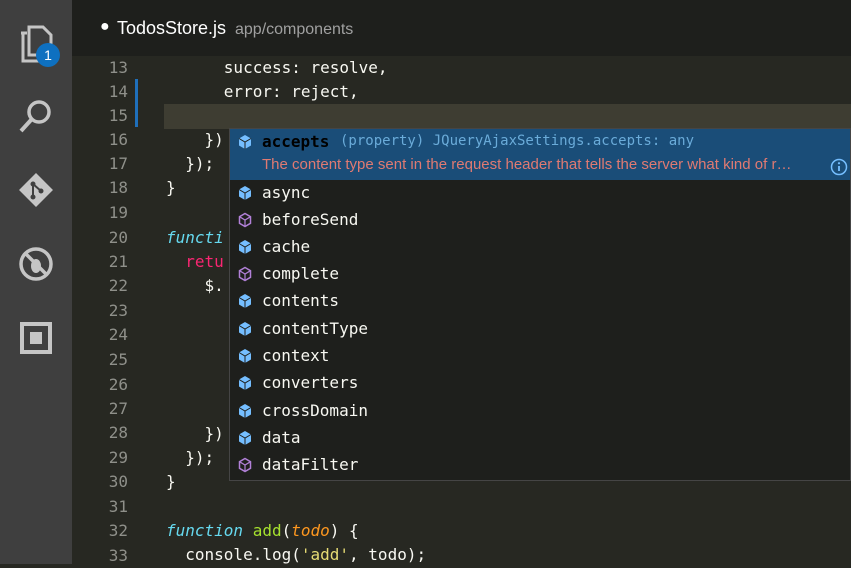 This screenshot has width=851, height=568. I want to click on line-number: 27, so click(118, 408).